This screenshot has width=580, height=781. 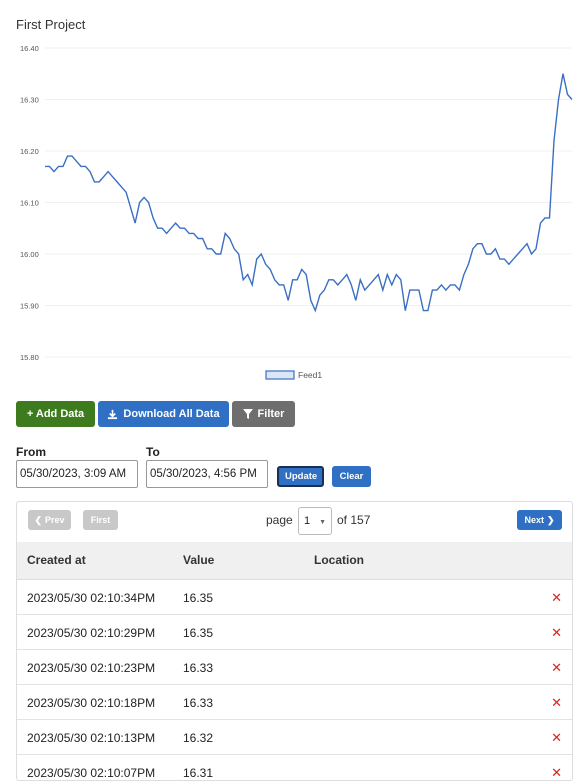 What do you see at coordinates (171, 414) in the screenshot?
I see `download-label: Download All Data` at bounding box center [171, 414].